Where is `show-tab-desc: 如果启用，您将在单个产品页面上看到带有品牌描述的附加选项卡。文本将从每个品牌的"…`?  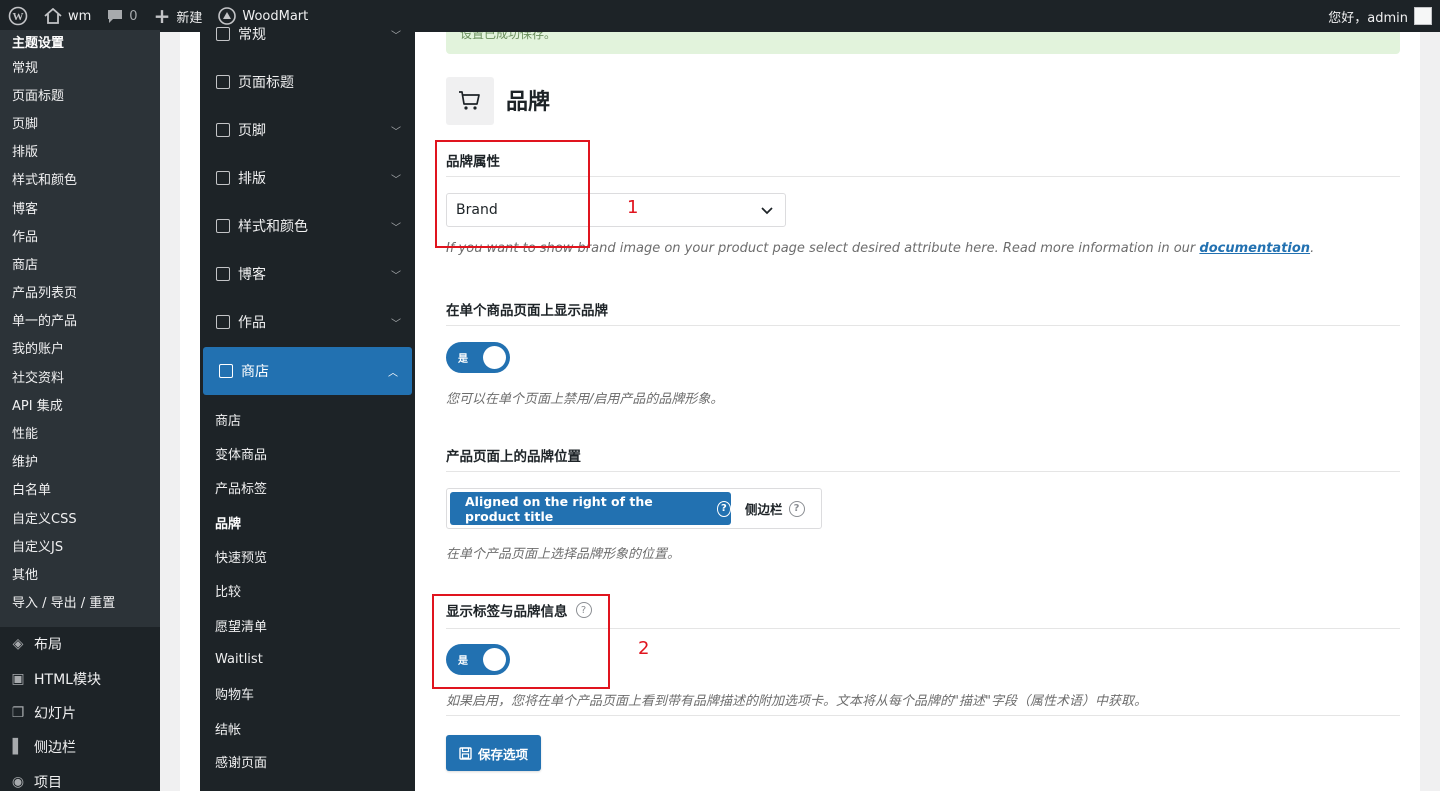
show-tab-desc: 如果启用，您将在单个产品页面上看到带有品牌描述的附加选项卡。文本将从每个品牌的"… is located at coordinates (796, 701).